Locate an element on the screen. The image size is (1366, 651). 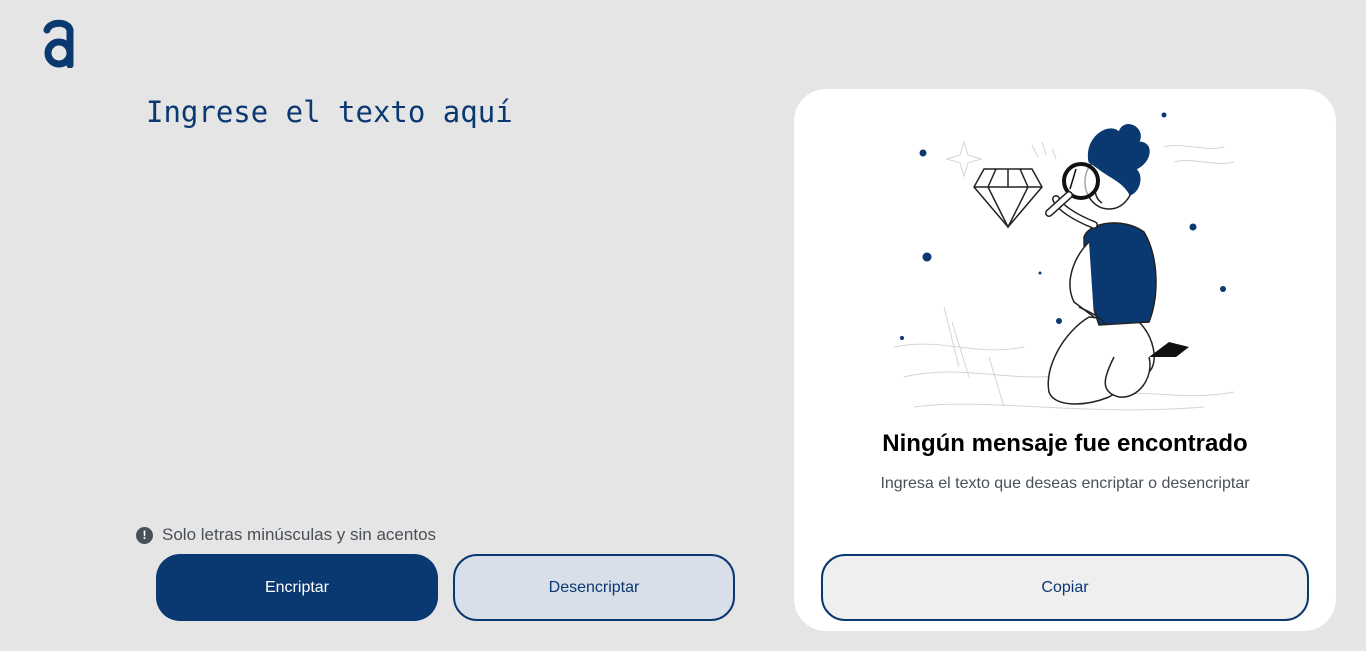
hint-text: Solo letras minúsculas y sin acentos is located at coordinates (299, 534).